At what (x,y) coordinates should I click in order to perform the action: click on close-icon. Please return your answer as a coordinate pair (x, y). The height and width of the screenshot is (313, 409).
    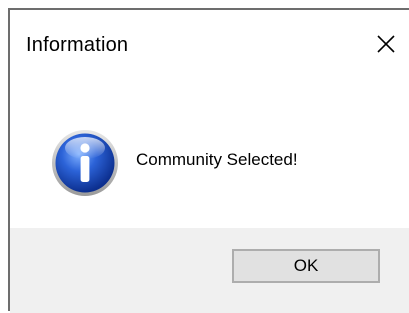
    Looking at the image, I should click on (386, 44).